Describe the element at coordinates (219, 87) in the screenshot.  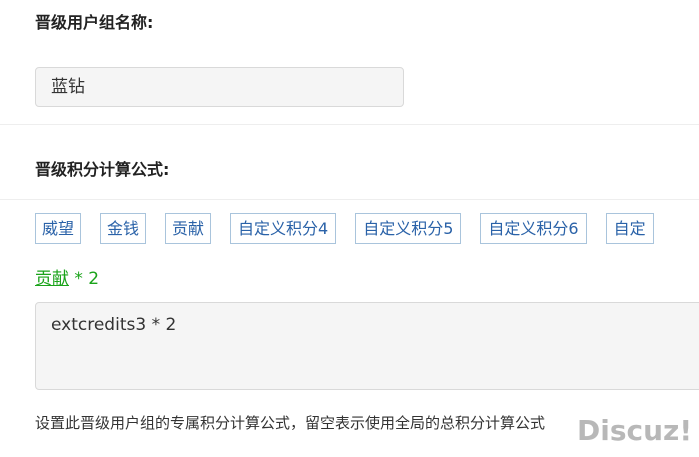
I see `group-name-input: 蓝钻` at that location.